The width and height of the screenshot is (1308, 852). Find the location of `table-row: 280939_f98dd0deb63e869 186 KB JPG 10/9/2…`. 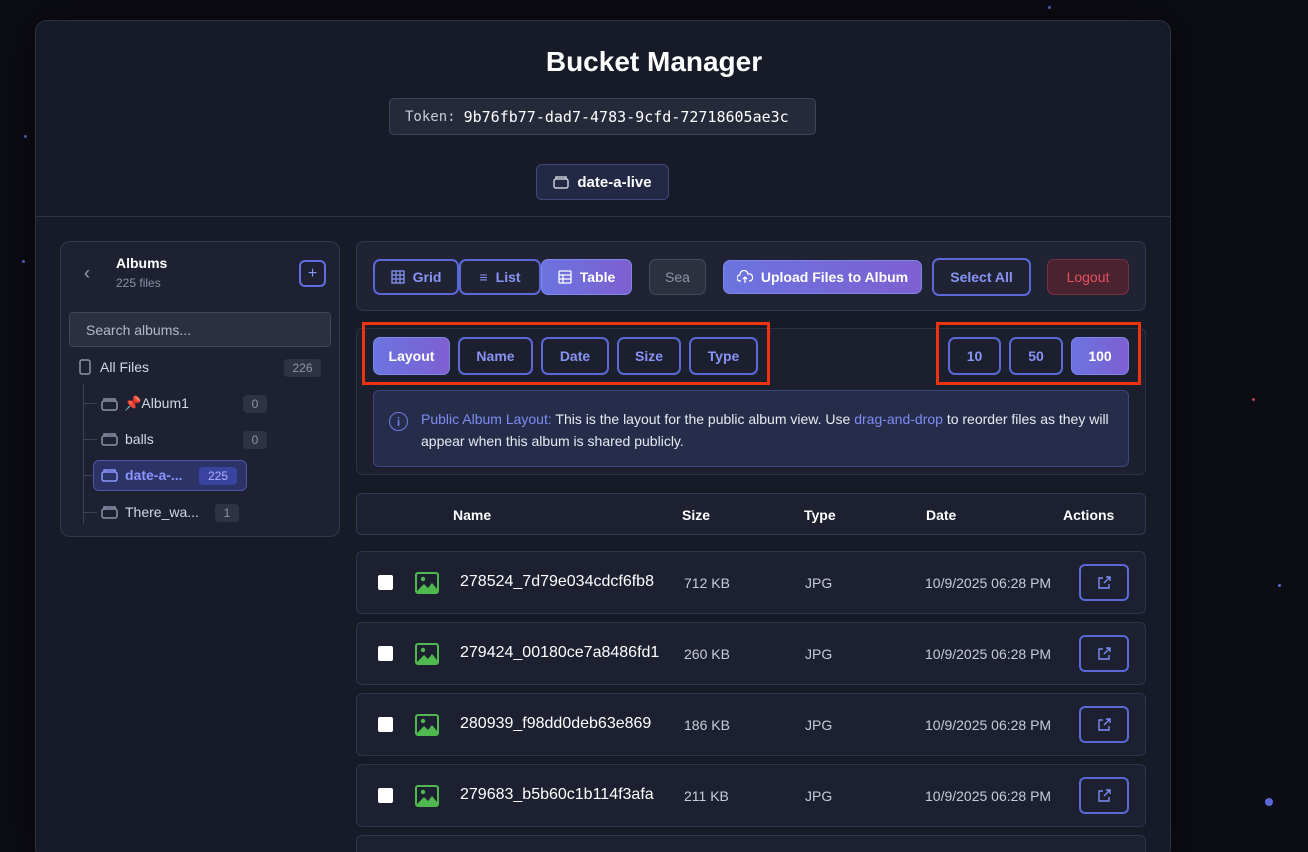

table-row: 280939_f98dd0deb63e869 186 KB JPG 10/9/2… is located at coordinates (751, 724).